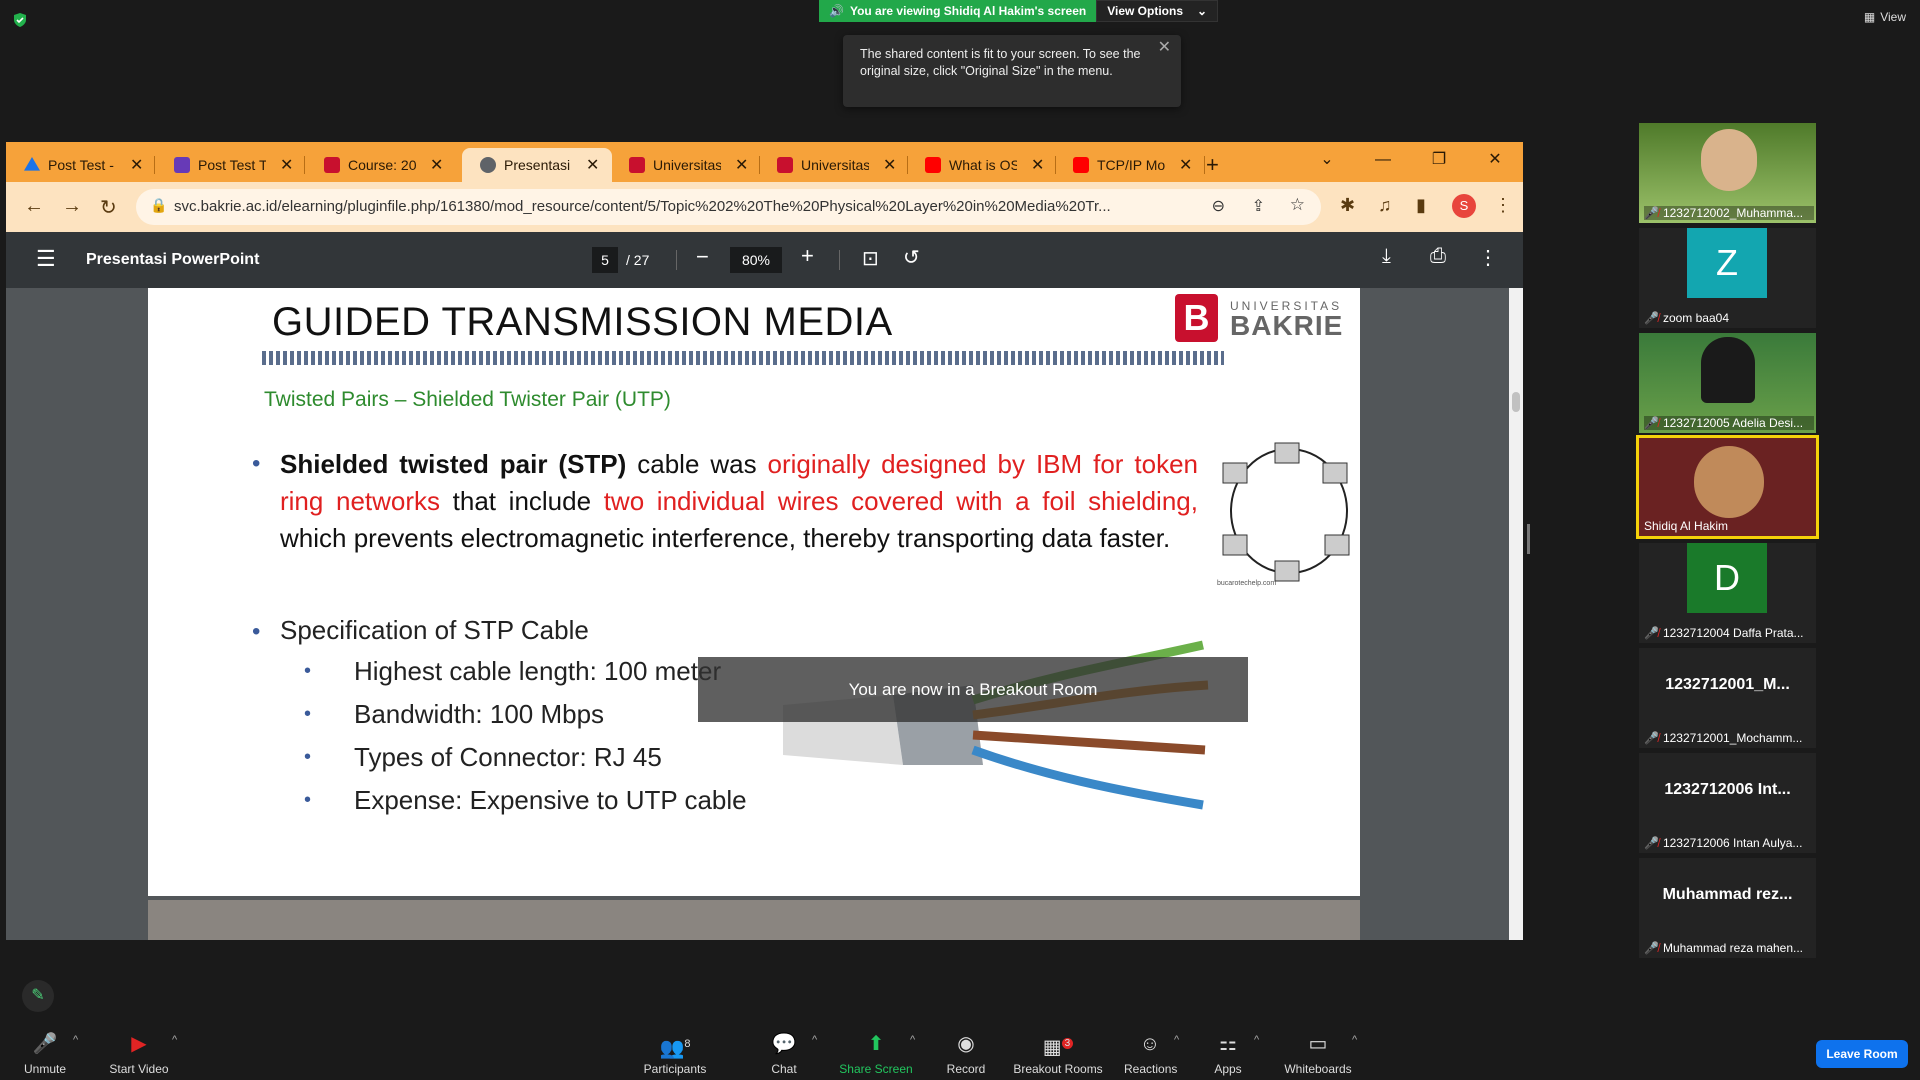 The width and height of the screenshot is (1920, 1080). I want to click on close-window-icon: ✕, so click(1495, 162).